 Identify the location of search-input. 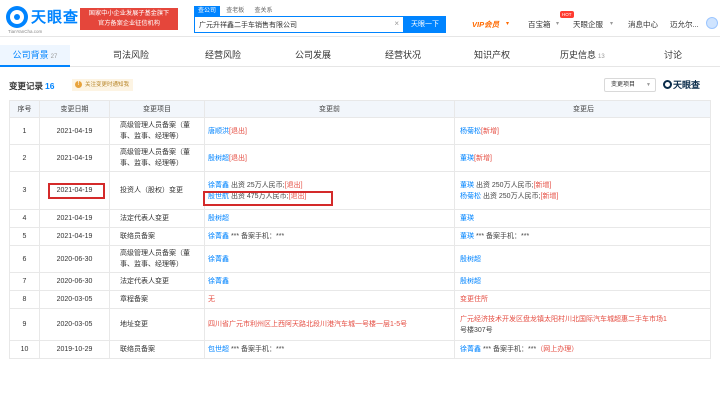
(290, 24).